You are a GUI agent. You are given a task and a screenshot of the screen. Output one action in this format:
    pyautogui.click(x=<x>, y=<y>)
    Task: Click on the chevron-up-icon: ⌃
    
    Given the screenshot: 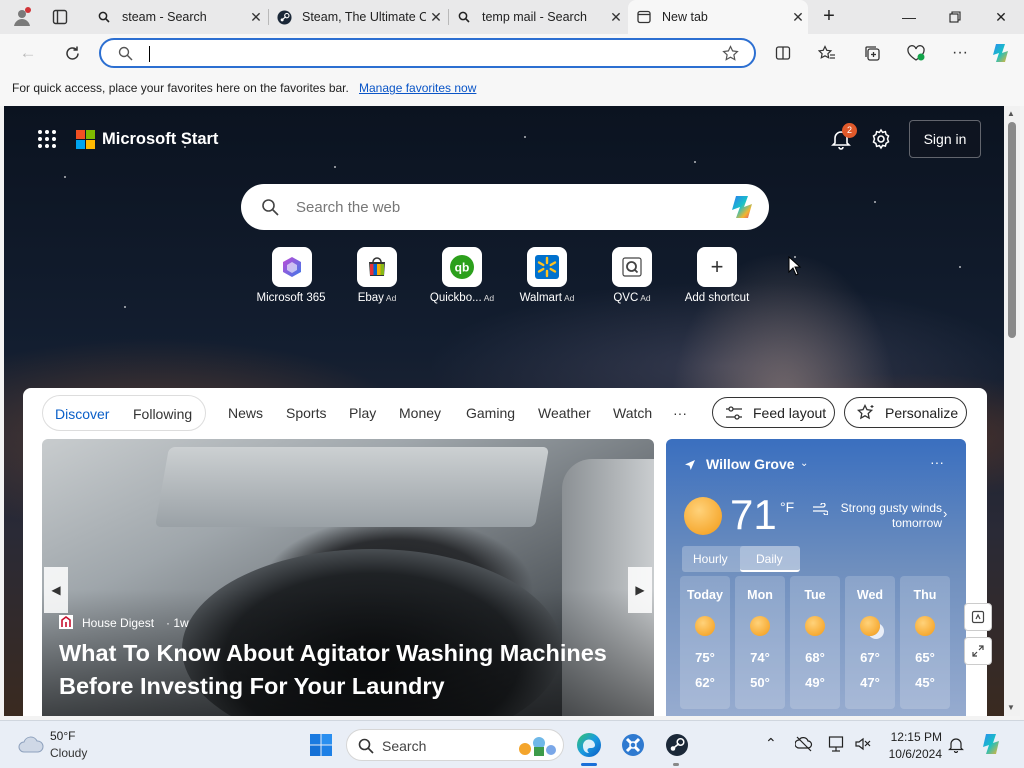 What is the action you would take?
    pyautogui.click(x=771, y=743)
    